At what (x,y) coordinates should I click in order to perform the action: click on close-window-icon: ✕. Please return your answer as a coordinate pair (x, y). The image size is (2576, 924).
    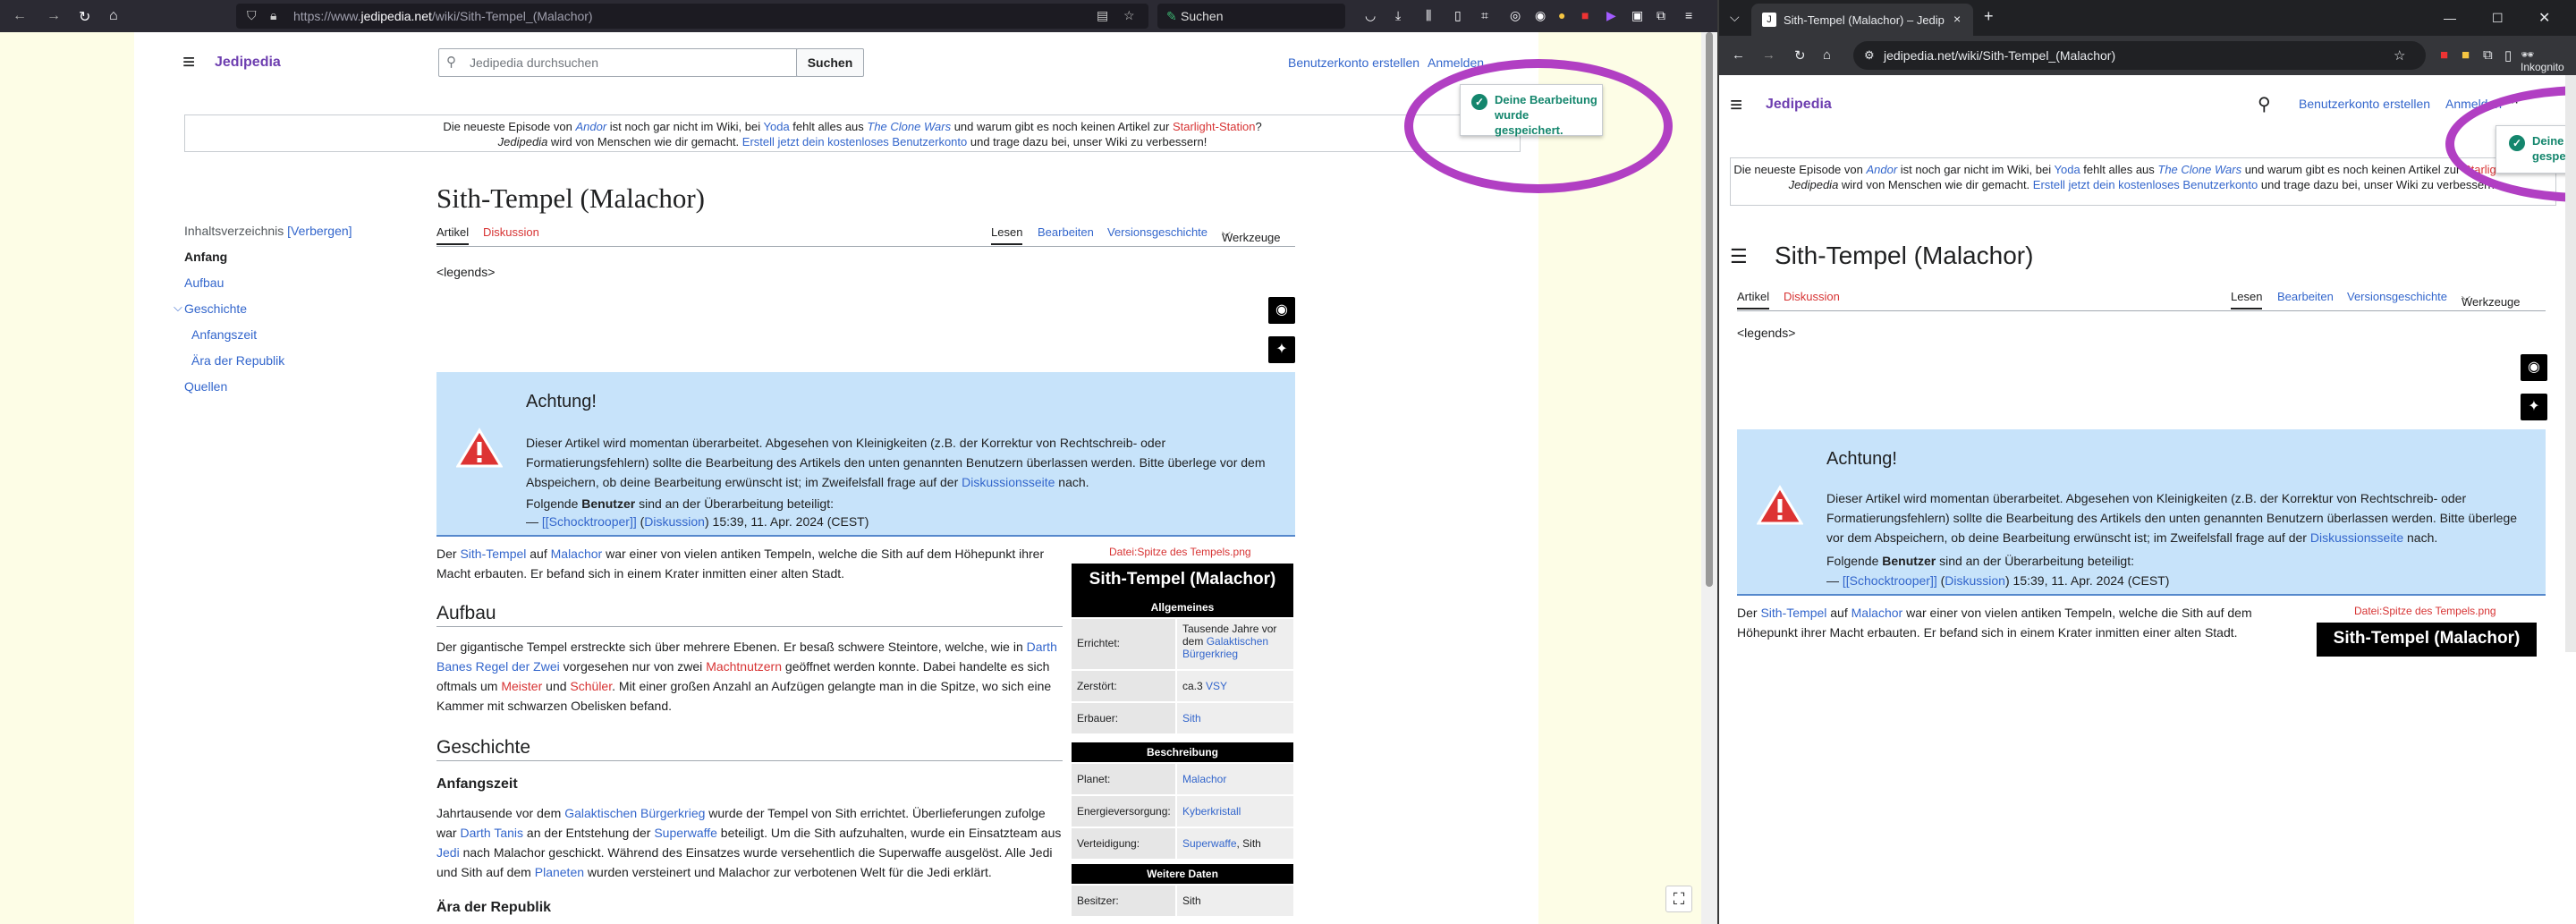
    Looking at the image, I should click on (2544, 18).